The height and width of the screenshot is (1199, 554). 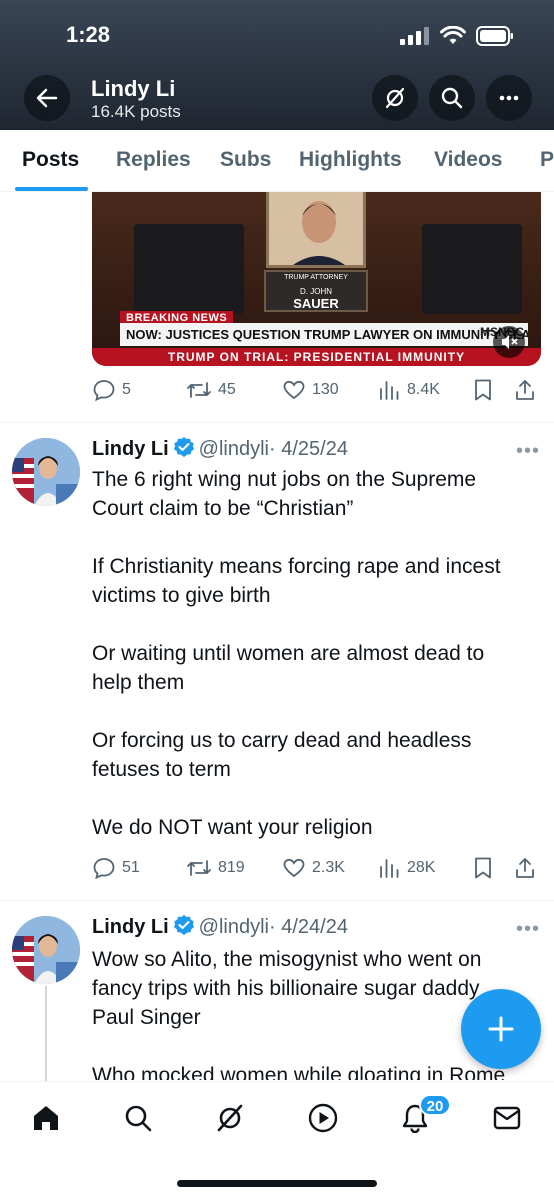 I want to click on post-line: Court claim to be “Christian”, so click(x=223, y=508).